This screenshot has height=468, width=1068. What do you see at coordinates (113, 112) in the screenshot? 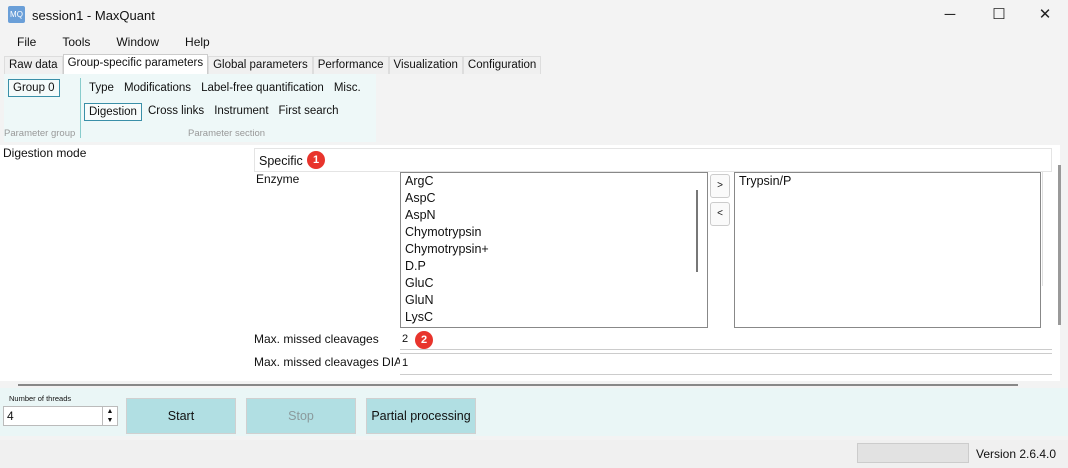
I see `section-digestion: Digestion` at bounding box center [113, 112].